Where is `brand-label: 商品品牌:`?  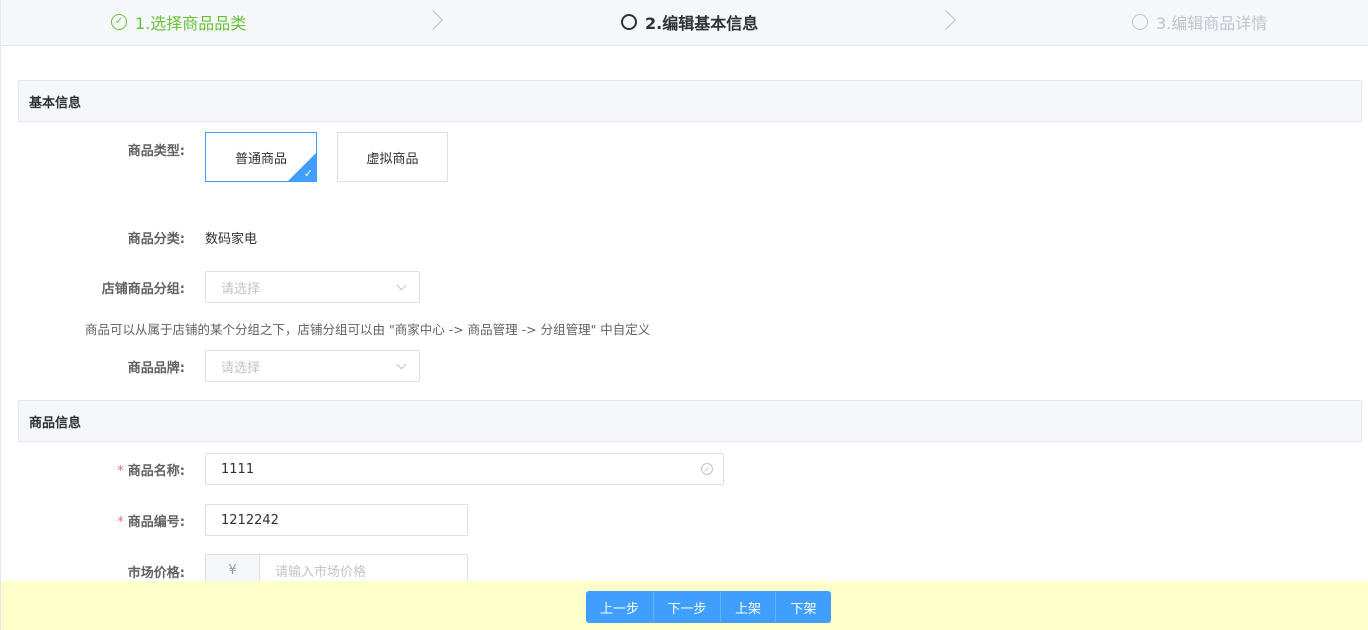 brand-label: 商品品牌: is located at coordinates (156, 368).